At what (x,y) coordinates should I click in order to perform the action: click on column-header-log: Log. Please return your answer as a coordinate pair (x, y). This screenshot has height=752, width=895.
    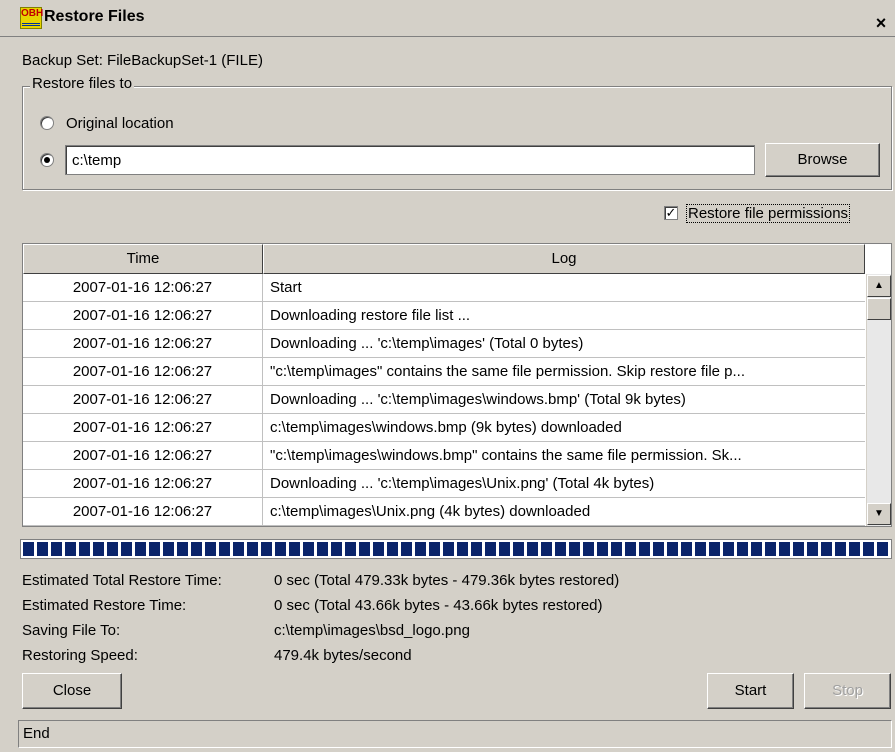
    Looking at the image, I should click on (564, 259).